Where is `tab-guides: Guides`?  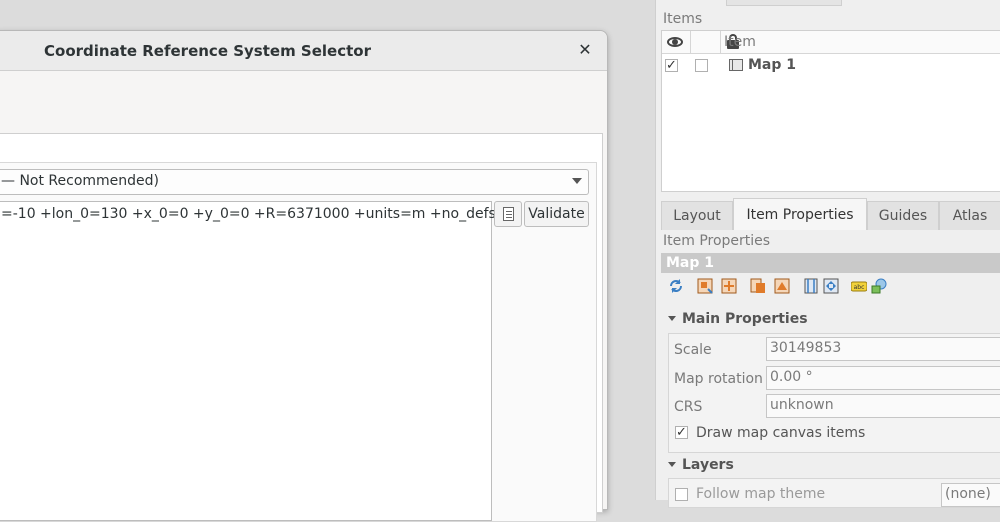 tab-guides: Guides is located at coordinates (903, 215).